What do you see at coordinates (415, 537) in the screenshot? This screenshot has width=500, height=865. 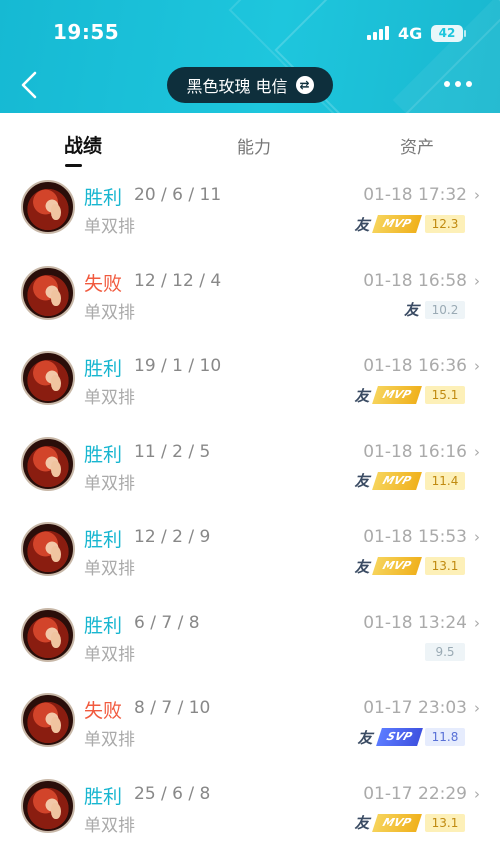 I see `match-time: 01-18 15:53` at bounding box center [415, 537].